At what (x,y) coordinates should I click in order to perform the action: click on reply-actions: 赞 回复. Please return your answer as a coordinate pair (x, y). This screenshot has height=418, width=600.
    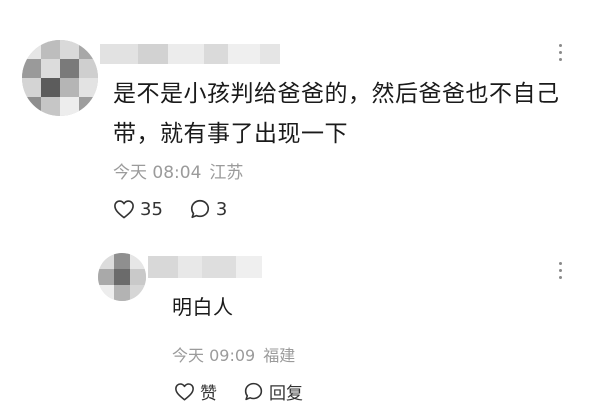
    Looking at the image, I should click on (238, 391).